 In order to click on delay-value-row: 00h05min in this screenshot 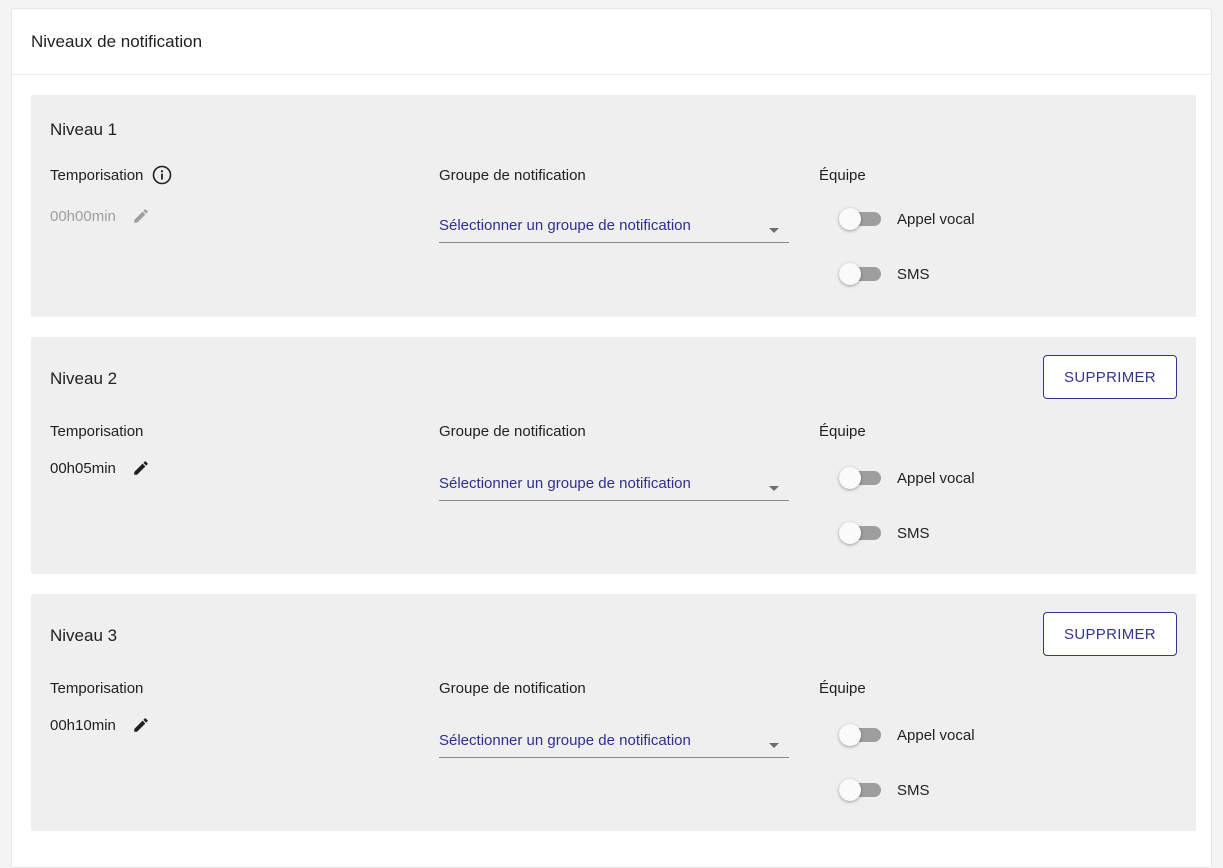, I will do `click(100, 468)`.